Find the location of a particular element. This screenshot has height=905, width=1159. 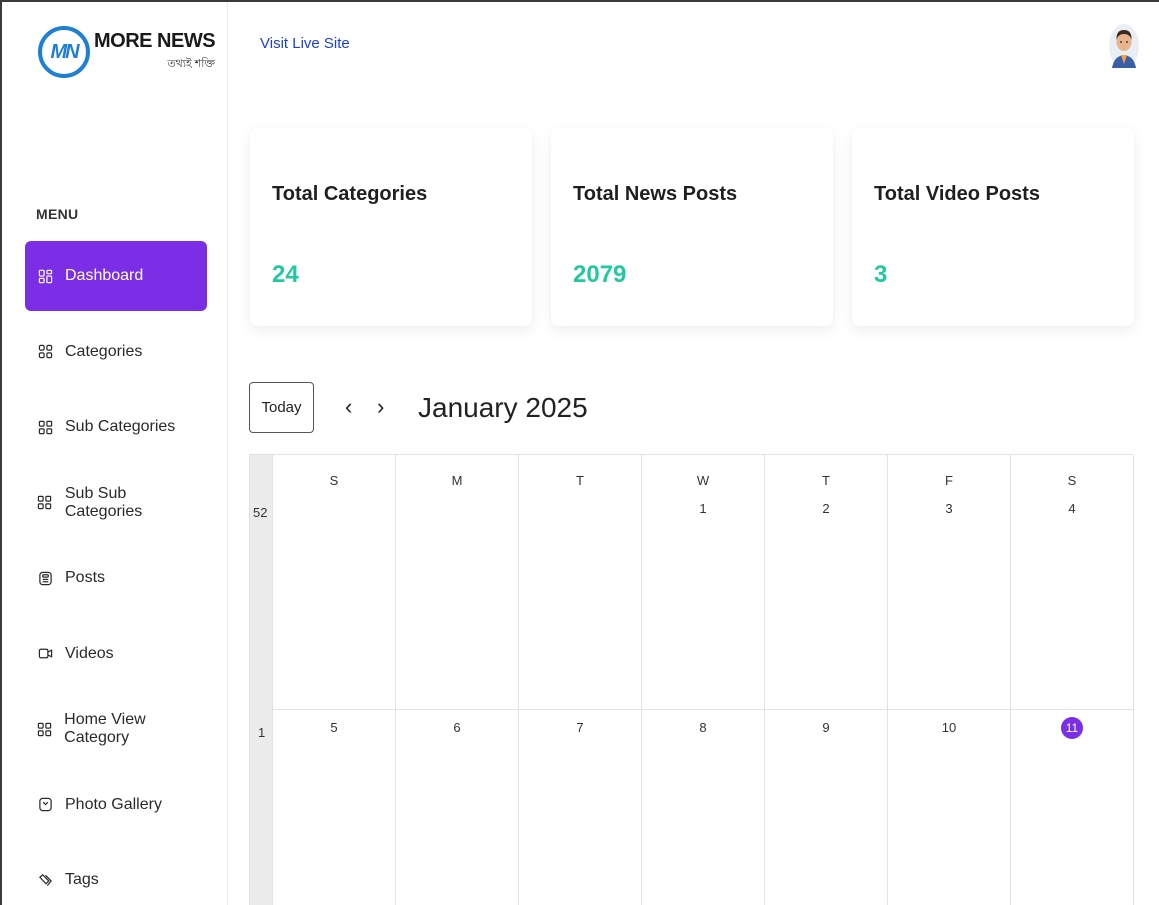

today-button: Today is located at coordinates (281, 407).